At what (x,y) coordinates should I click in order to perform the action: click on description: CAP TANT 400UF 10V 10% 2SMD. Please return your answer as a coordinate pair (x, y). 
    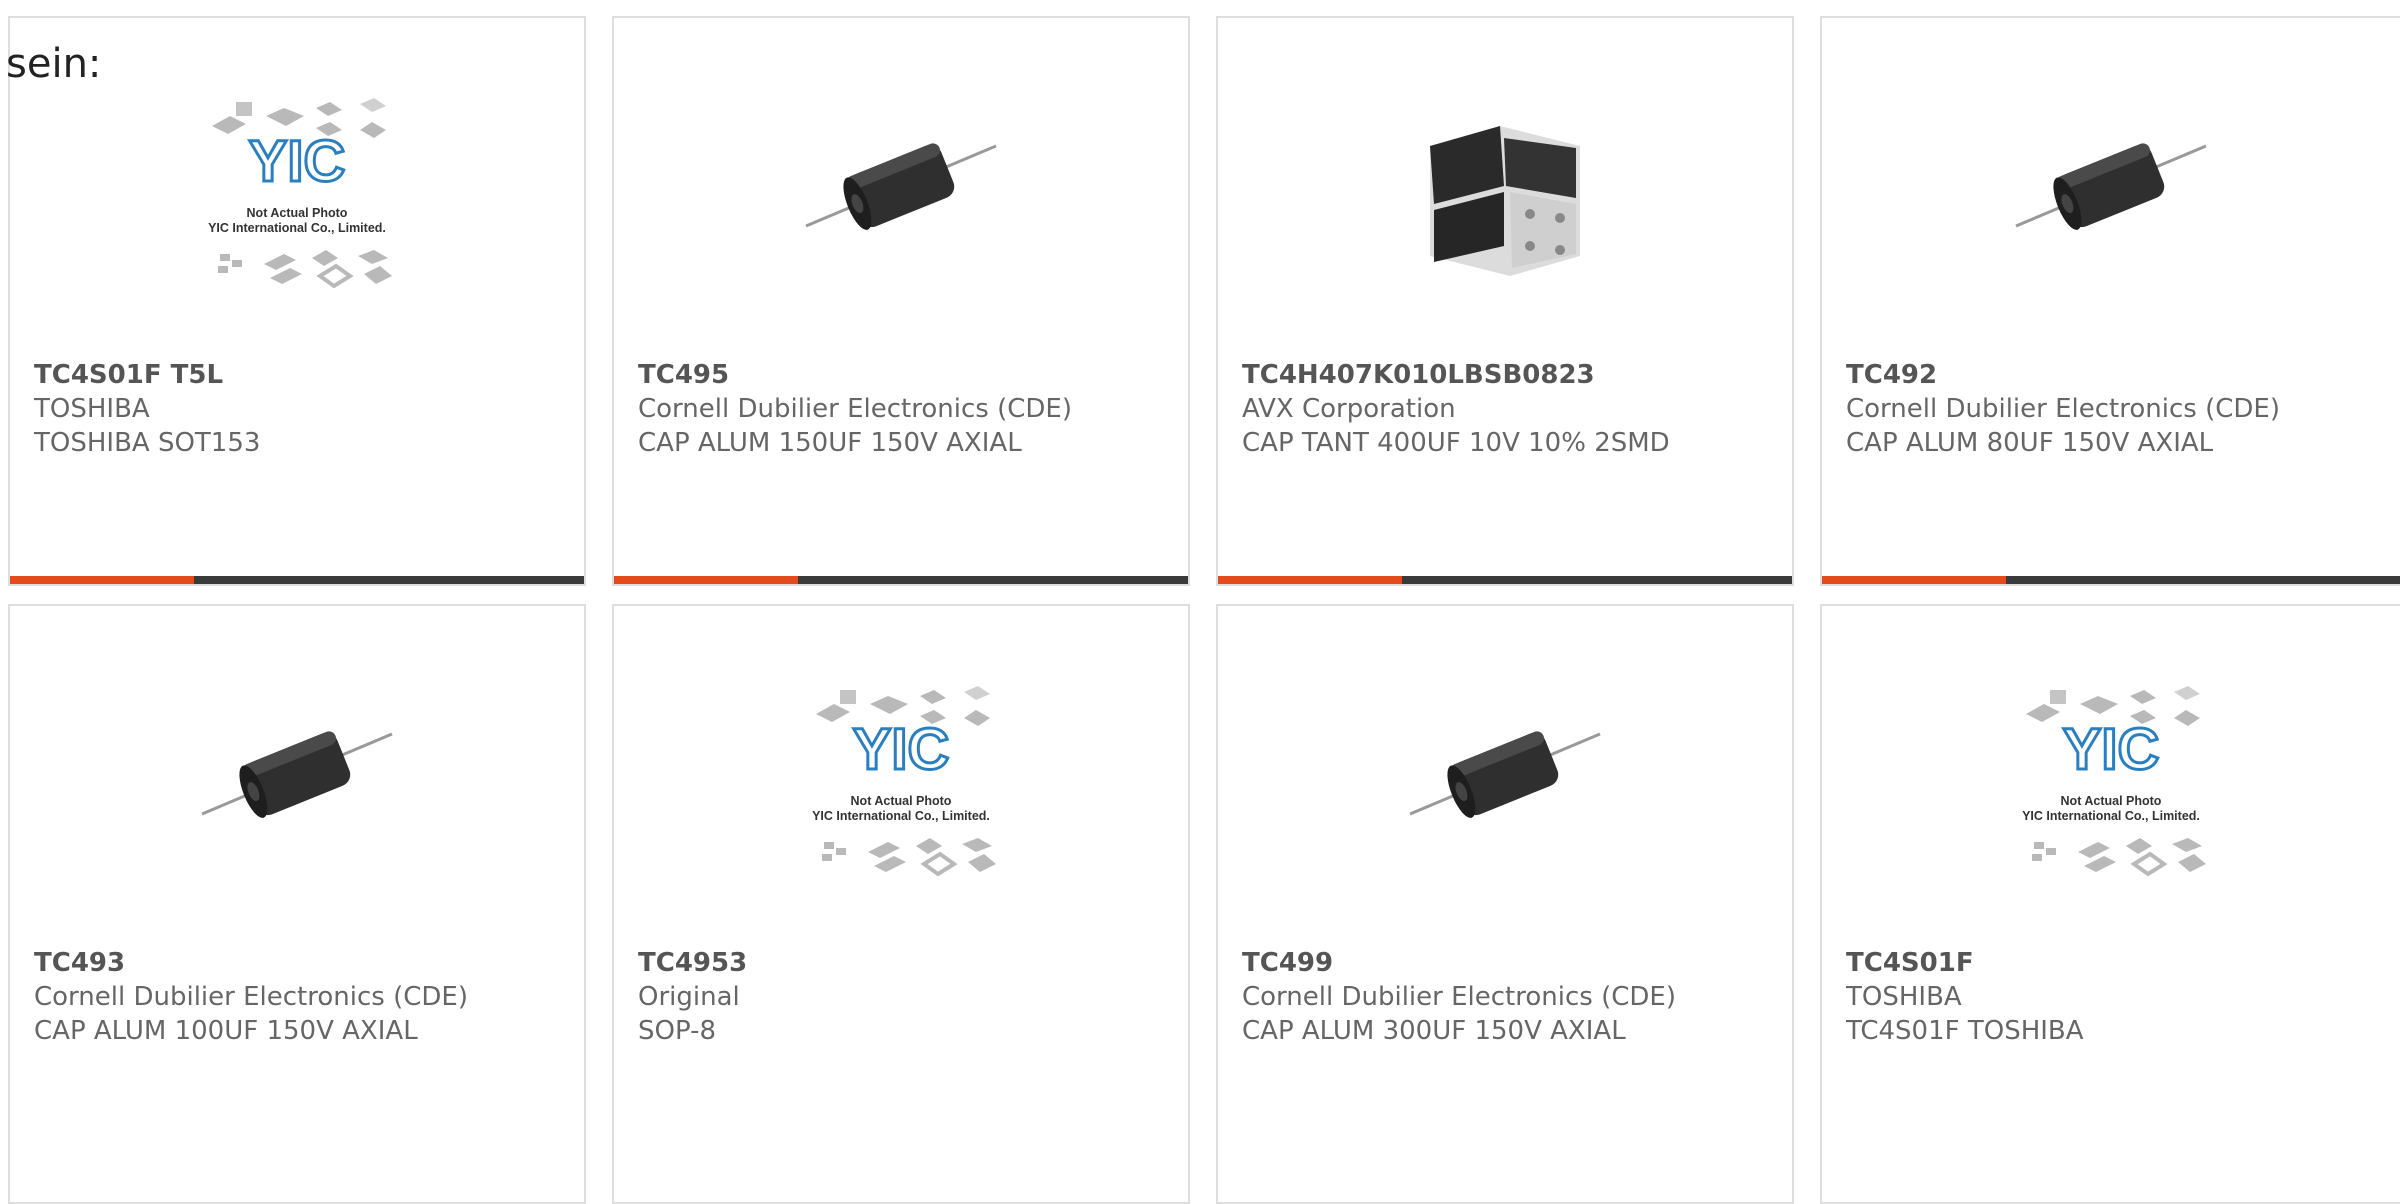
    Looking at the image, I should click on (1456, 443).